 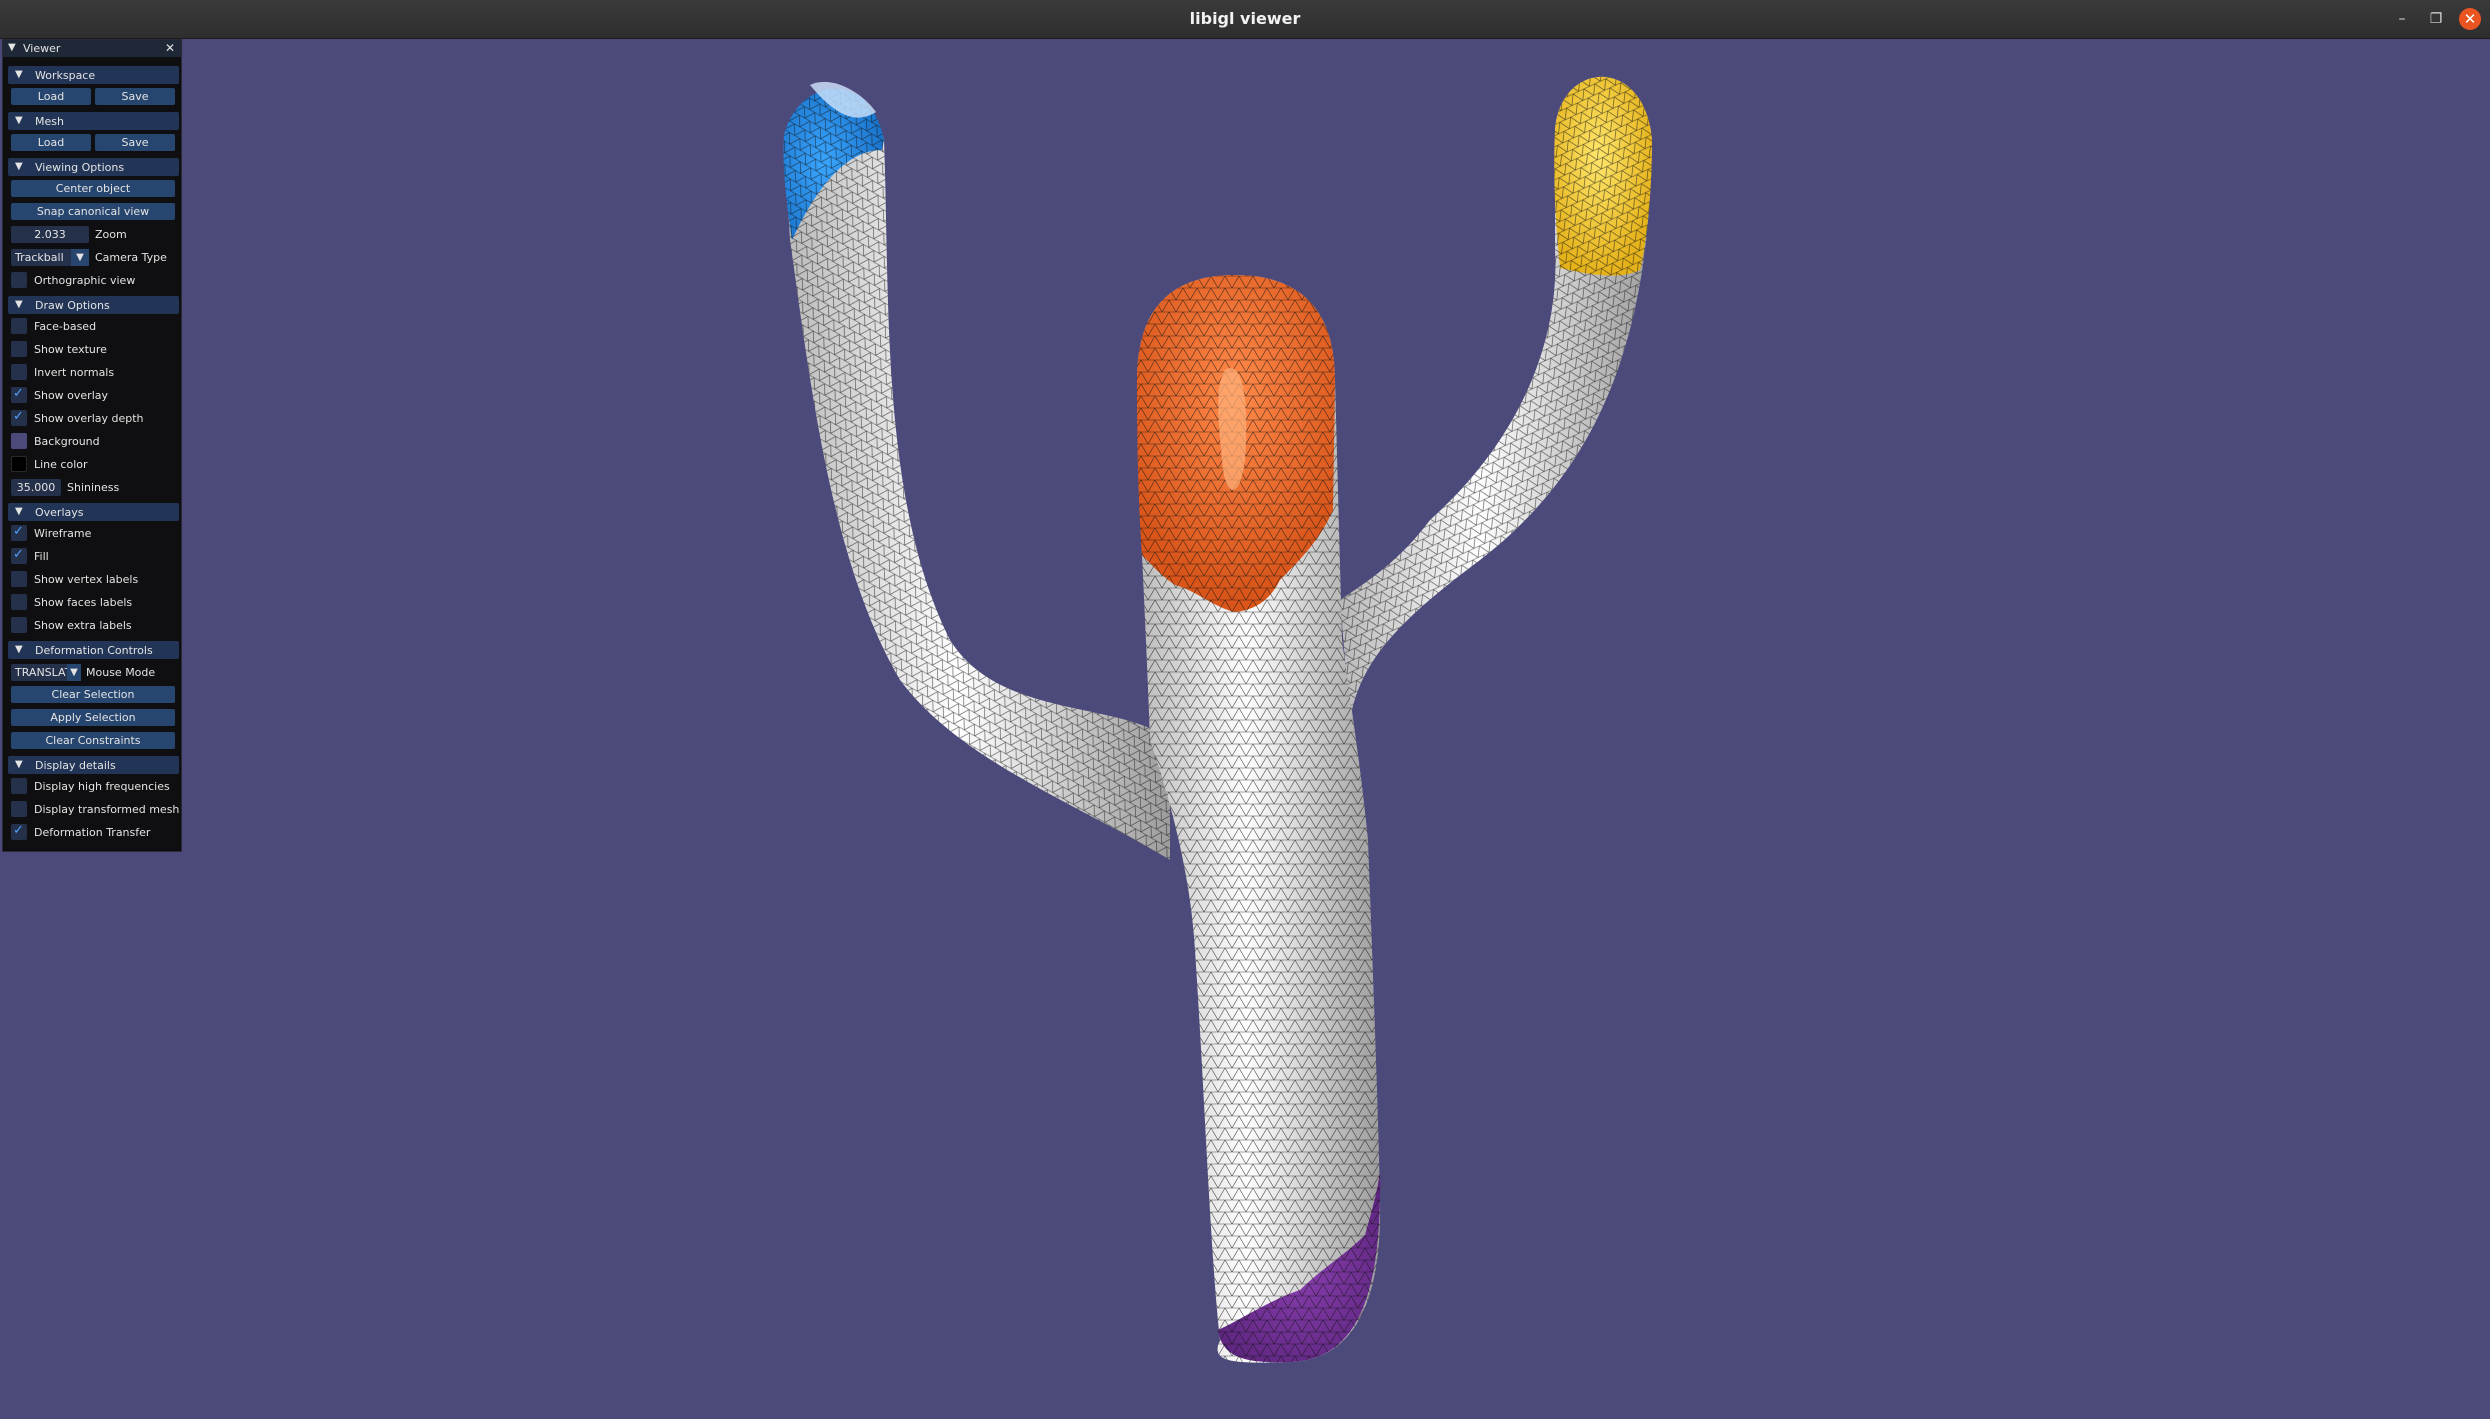 What do you see at coordinates (19, 625) in the screenshot?
I see `extra-labels-checkbox` at bounding box center [19, 625].